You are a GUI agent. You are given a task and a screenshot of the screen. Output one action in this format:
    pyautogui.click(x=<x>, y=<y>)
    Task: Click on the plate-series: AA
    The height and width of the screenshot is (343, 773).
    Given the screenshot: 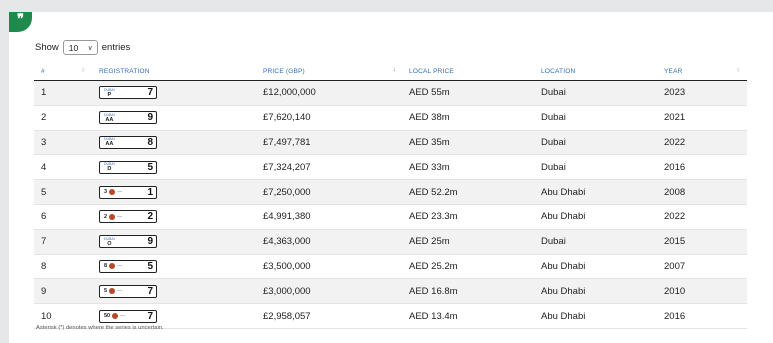 What is the action you would take?
    pyautogui.click(x=109, y=119)
    